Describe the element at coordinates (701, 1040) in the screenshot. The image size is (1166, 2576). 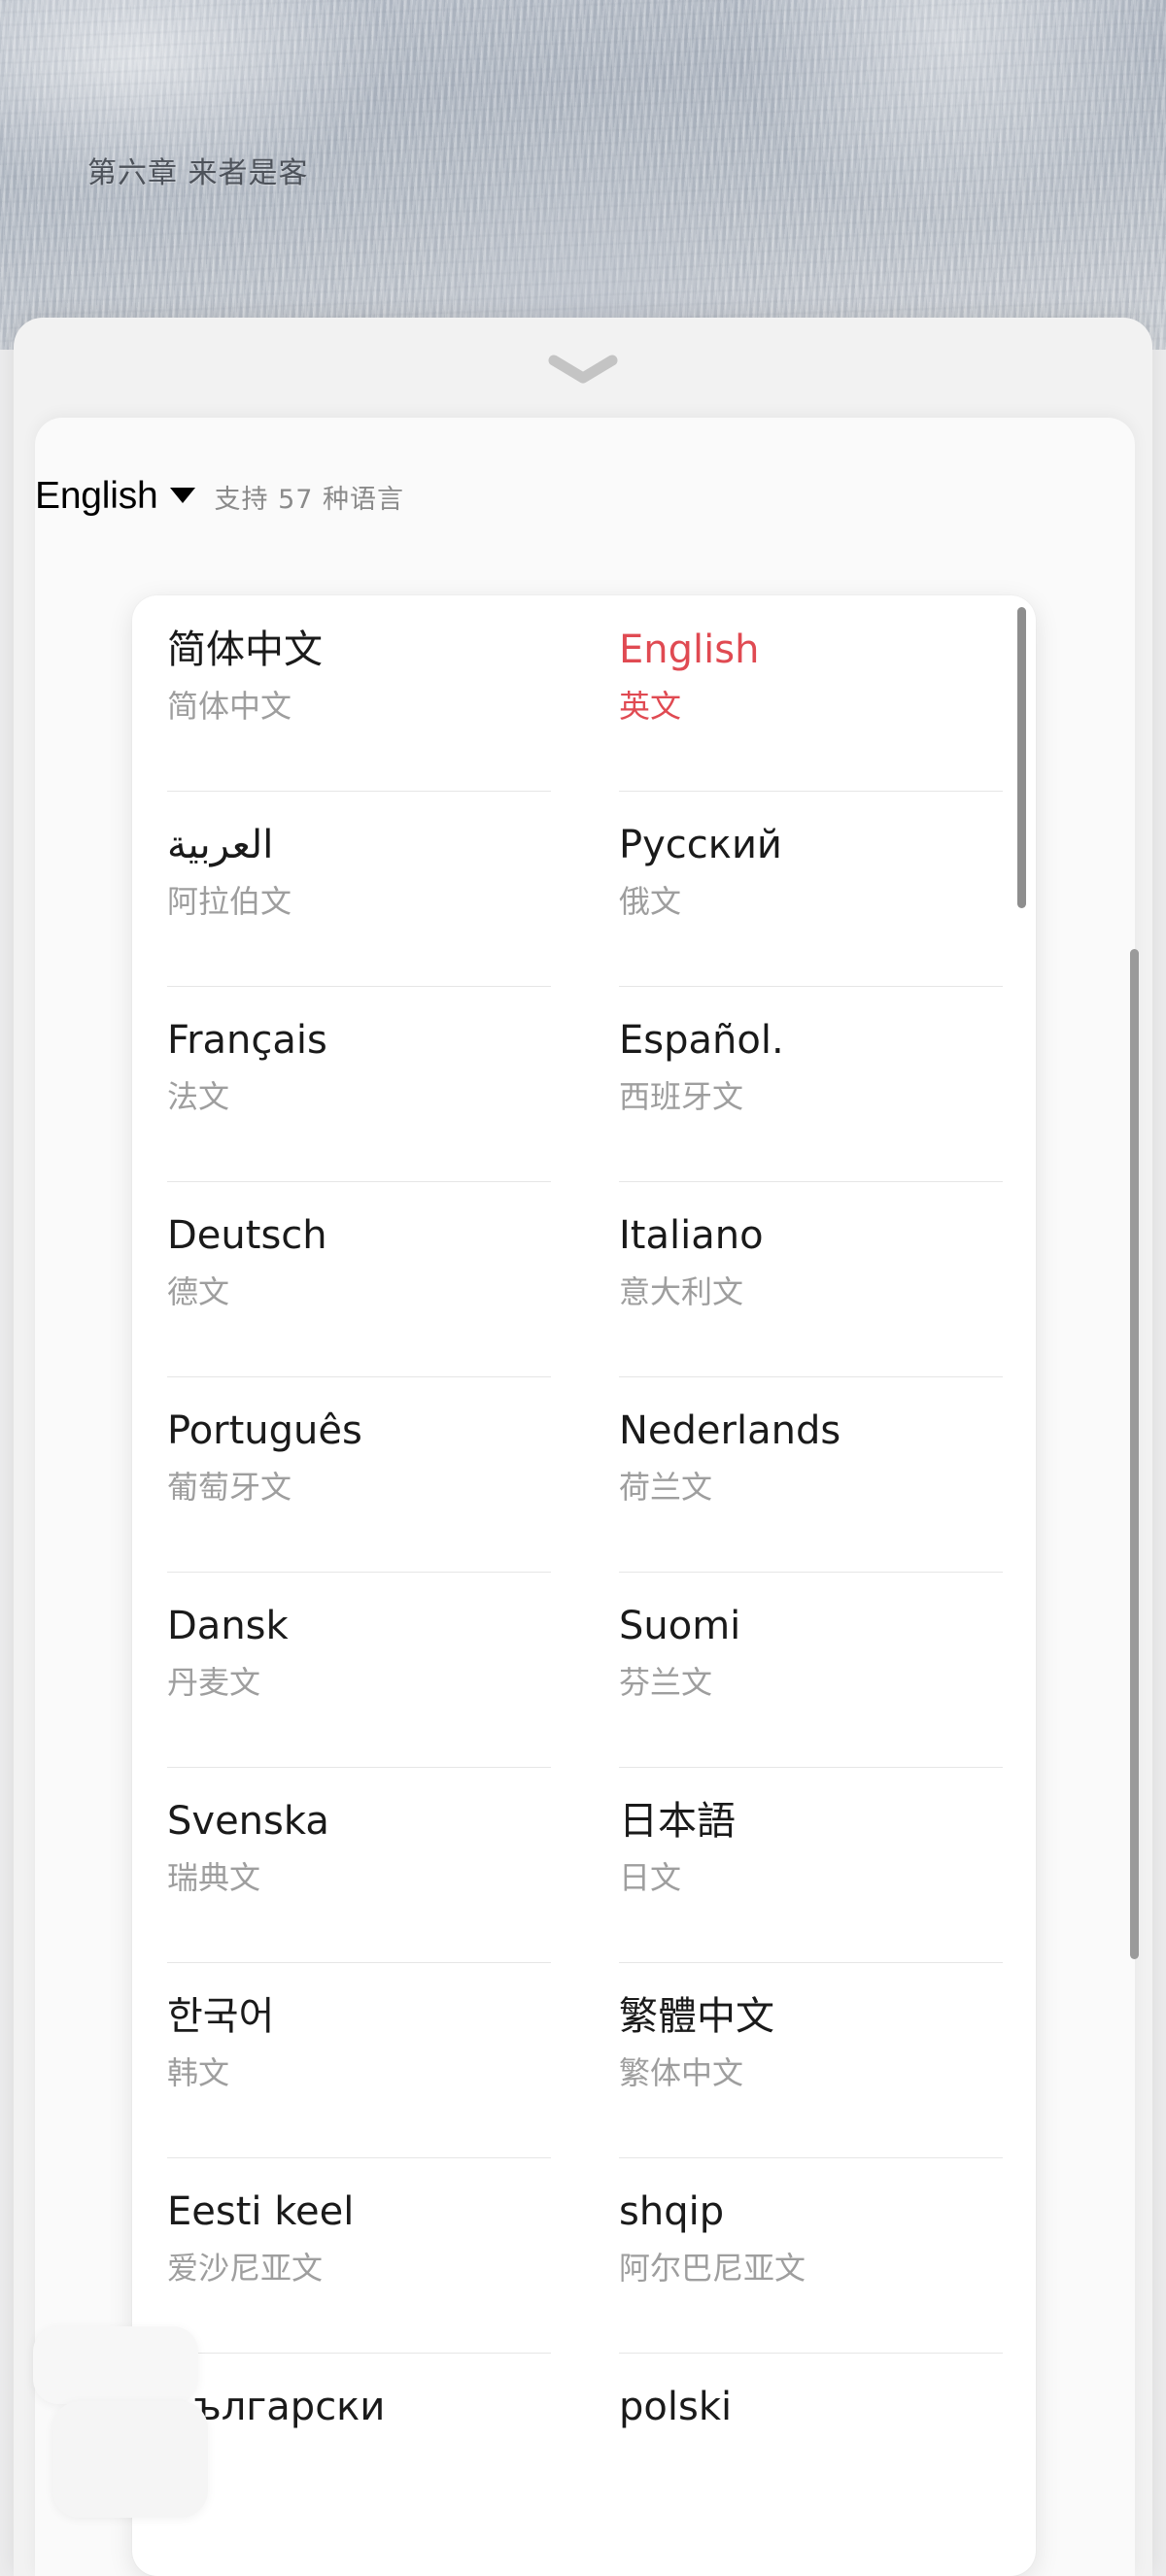
I see `language-native-name: Español.` at that location.